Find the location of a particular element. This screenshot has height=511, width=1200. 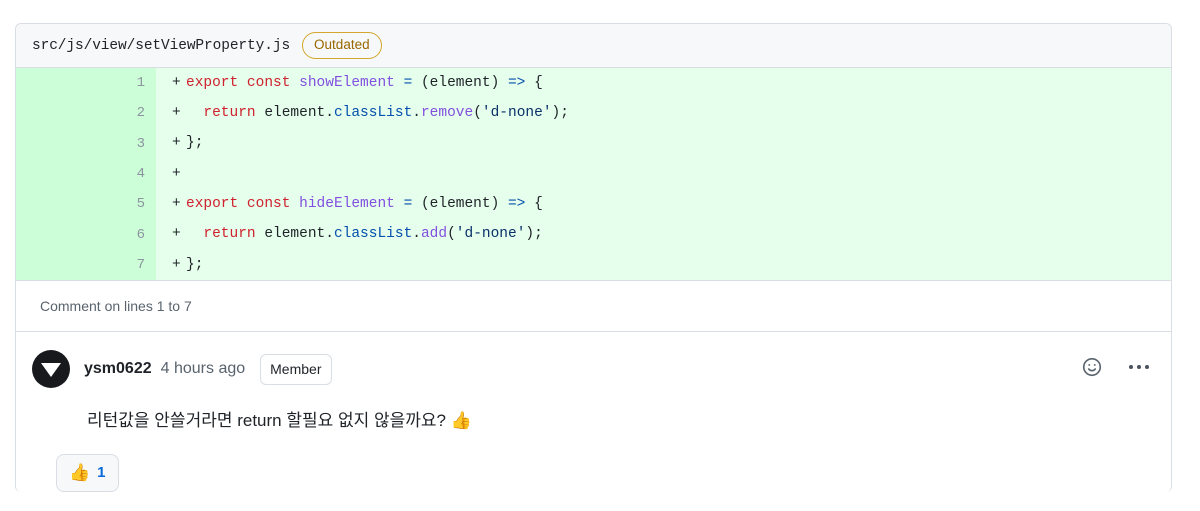

avatar is located at coordinates (51, 369).